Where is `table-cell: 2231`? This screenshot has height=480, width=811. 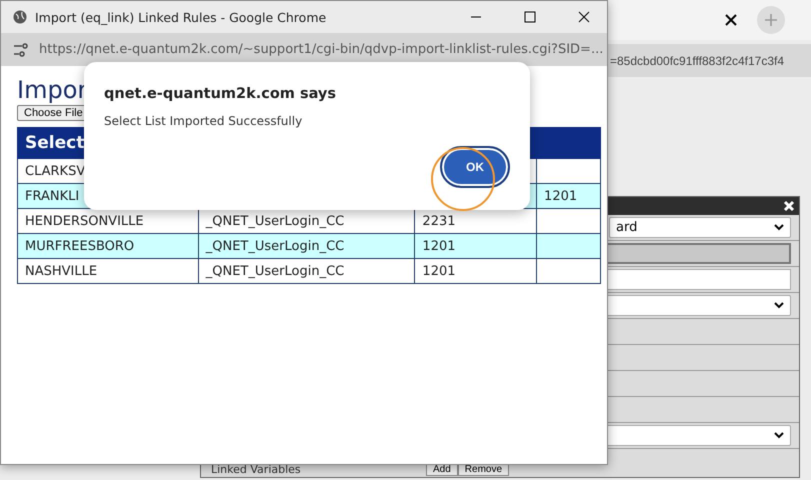
table-cell: 2231 is located at coordinates (475, 221).